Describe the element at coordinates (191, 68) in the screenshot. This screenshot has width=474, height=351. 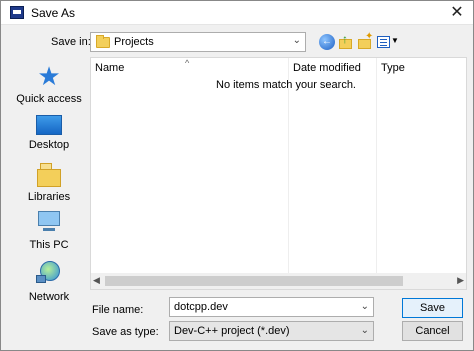
I see `column-header-name: Name ^` at that location.